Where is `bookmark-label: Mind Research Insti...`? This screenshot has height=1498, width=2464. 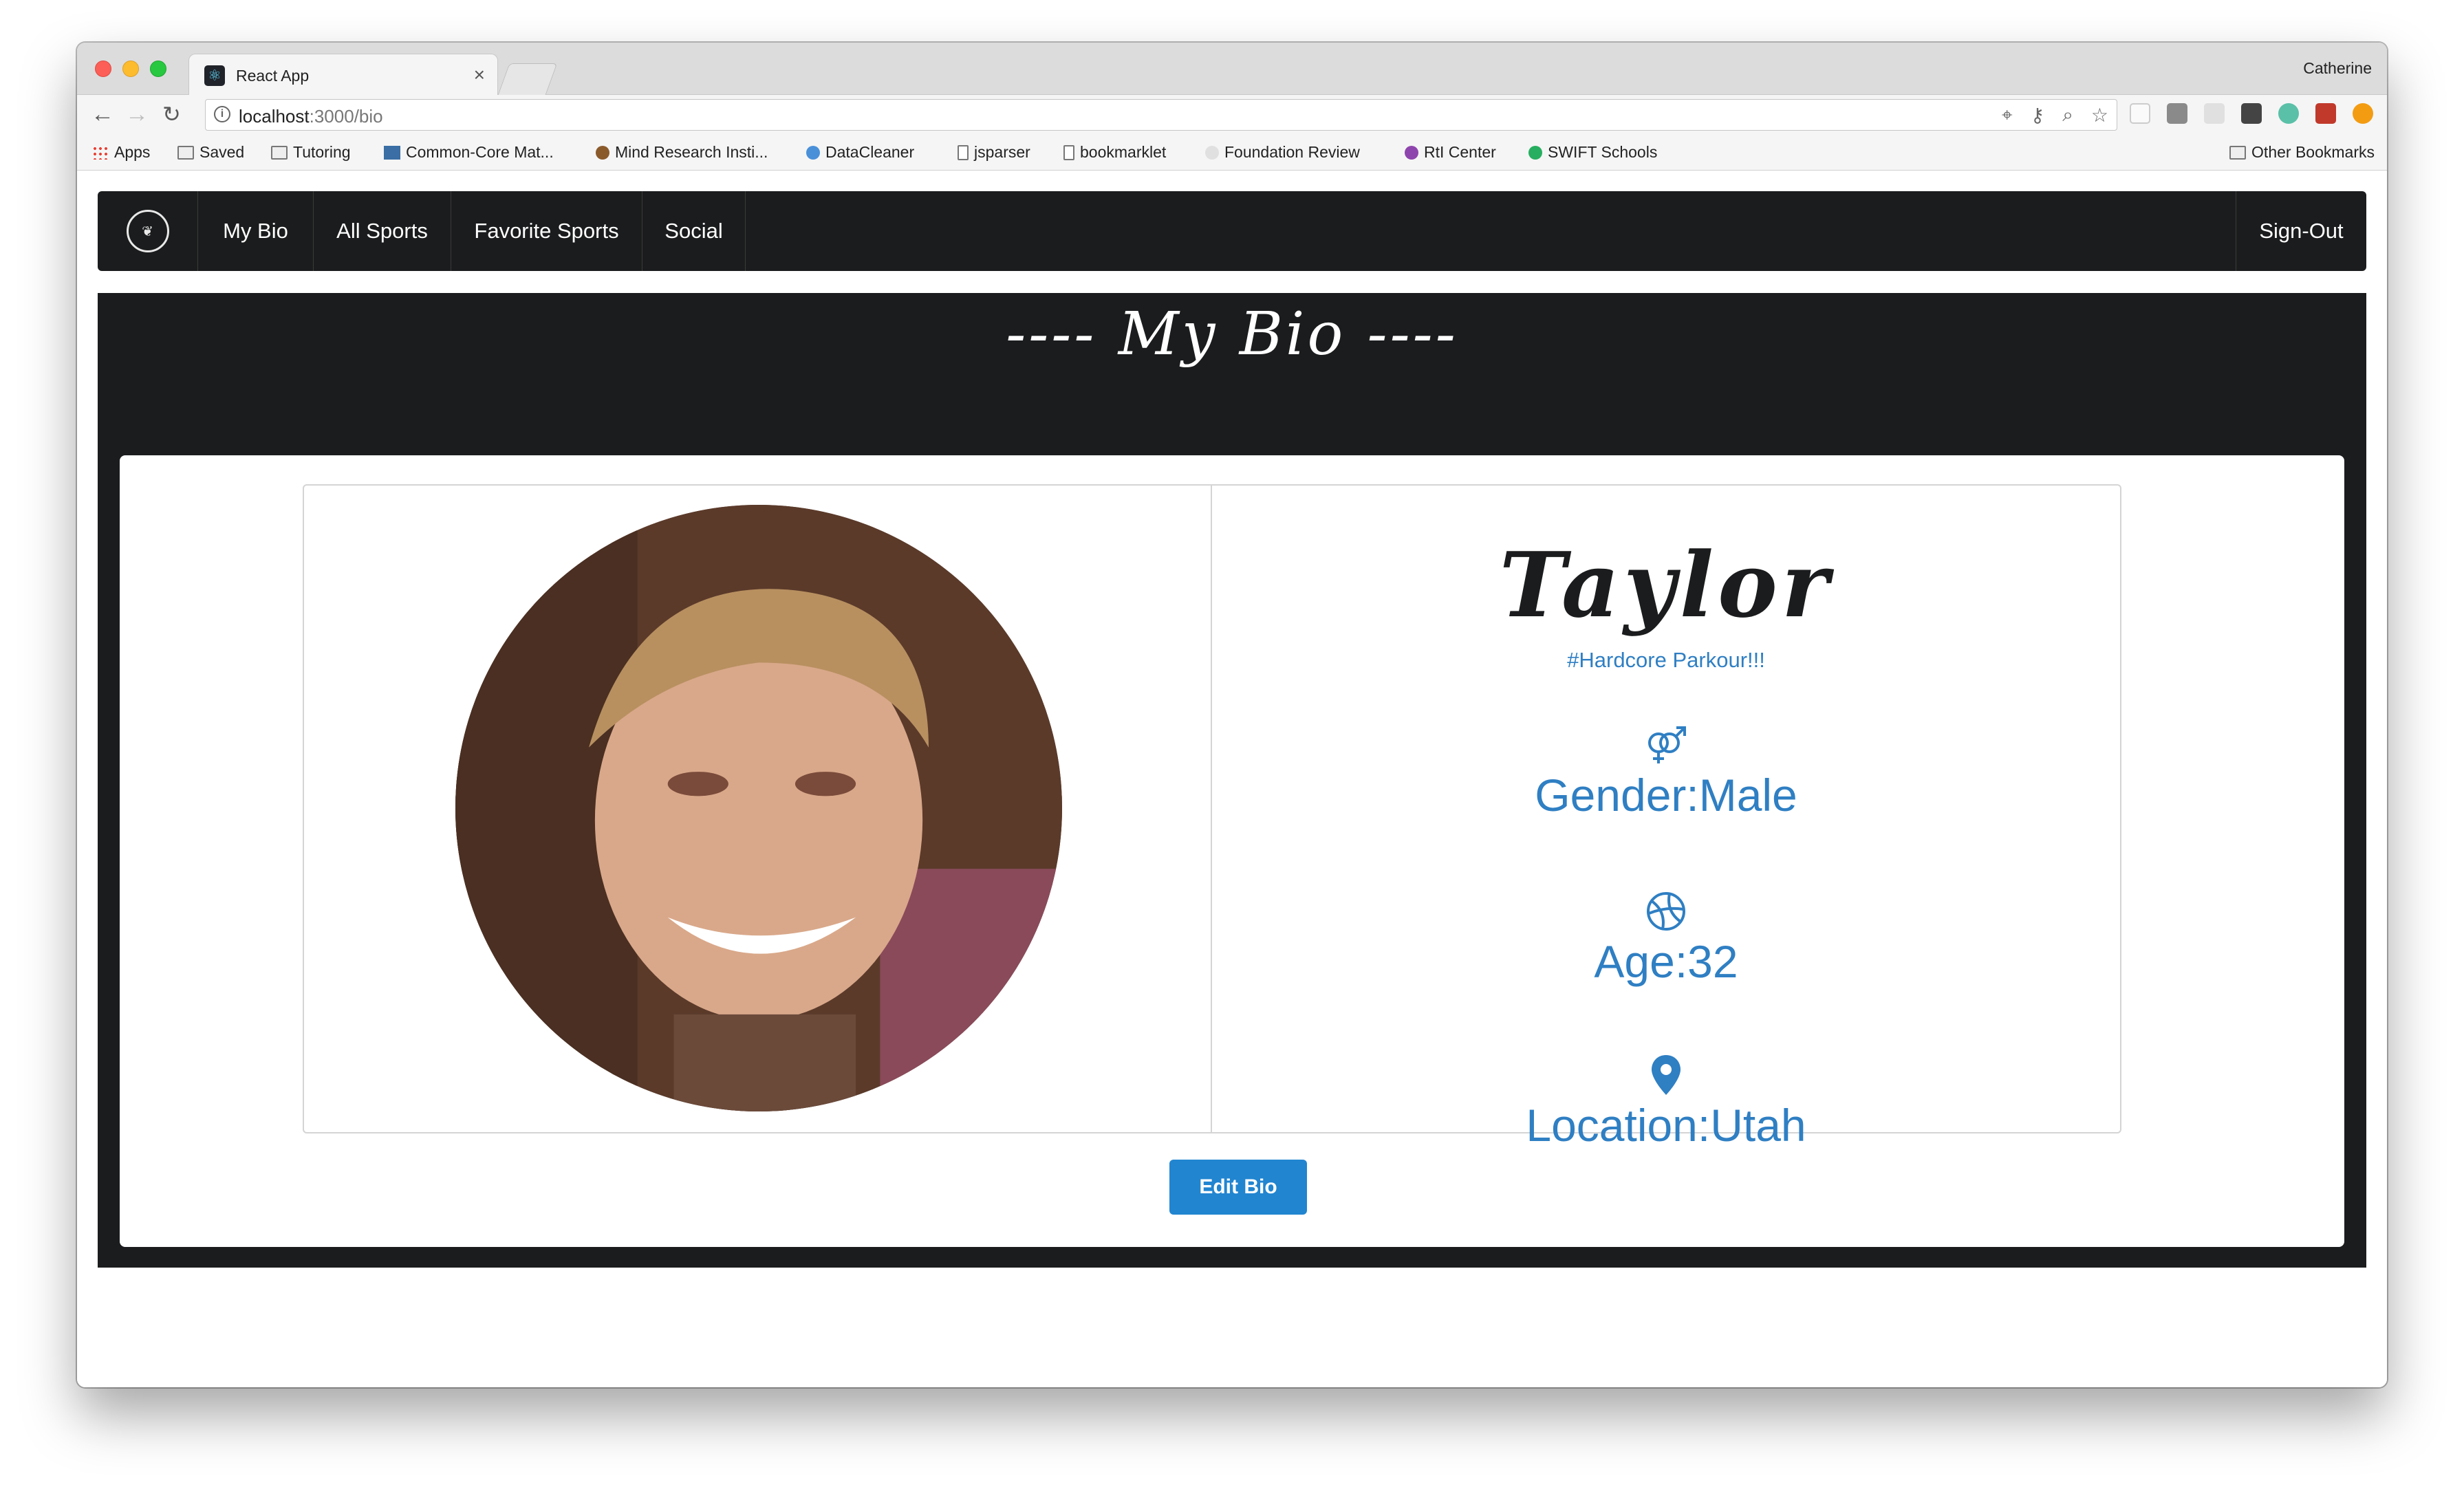 bookmark-label: Mind Research Insti... is located at coordinates (691, 152).